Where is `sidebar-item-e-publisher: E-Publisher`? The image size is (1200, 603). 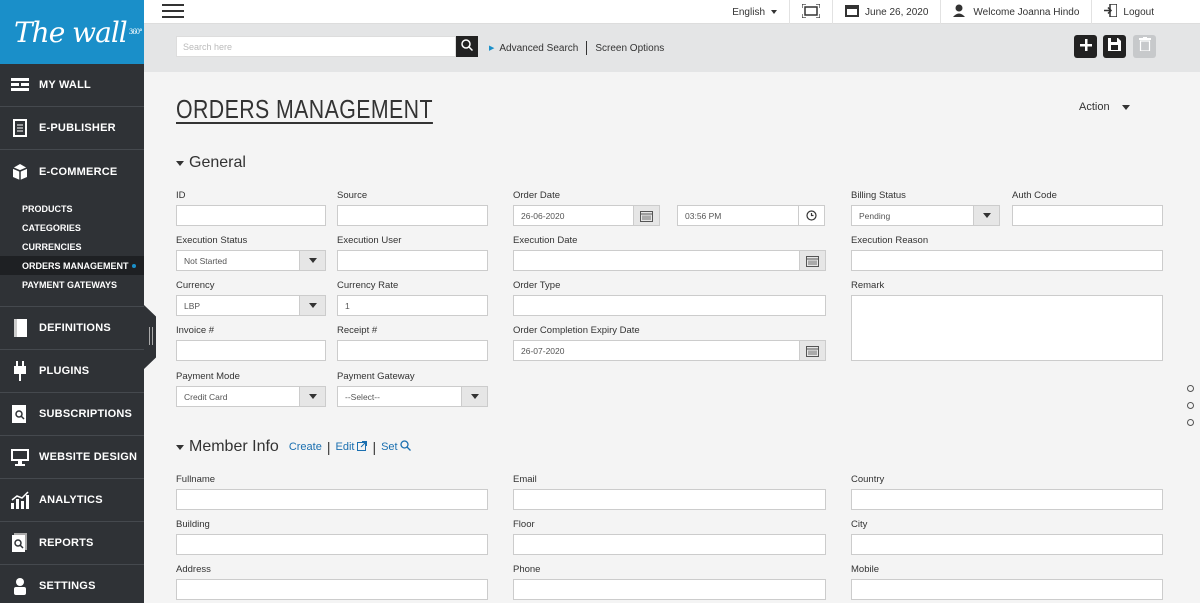
sidebar-item-e-publisher: E-Publisher is located at coordinates (72, 128).